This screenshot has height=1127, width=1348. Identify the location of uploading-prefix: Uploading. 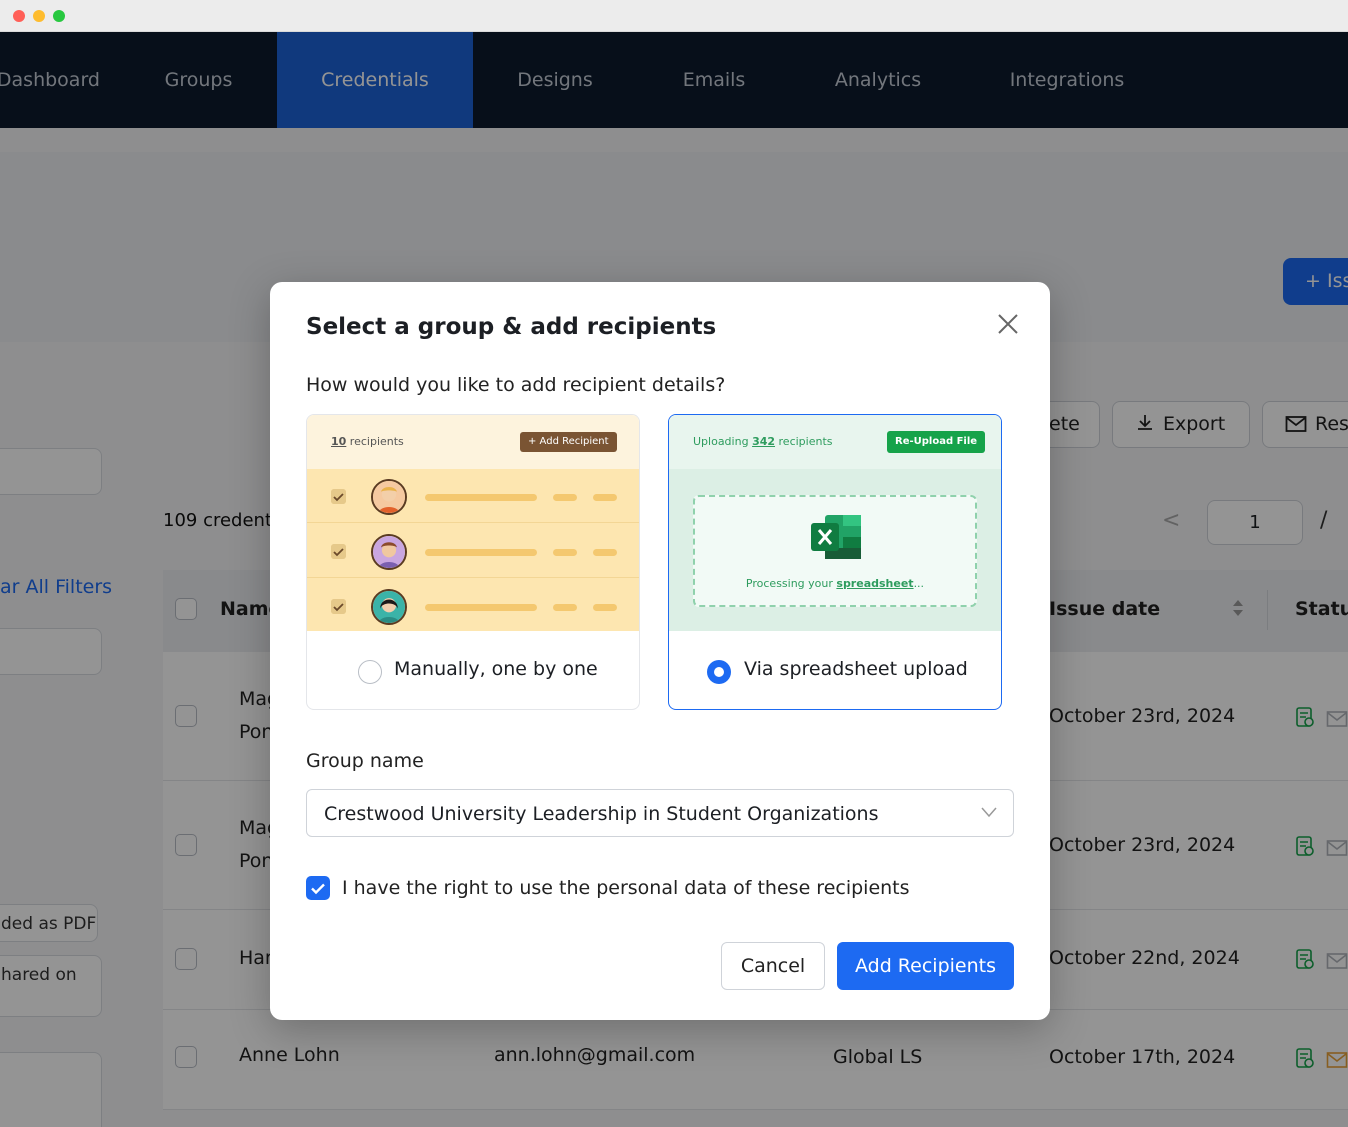
(723, 441).